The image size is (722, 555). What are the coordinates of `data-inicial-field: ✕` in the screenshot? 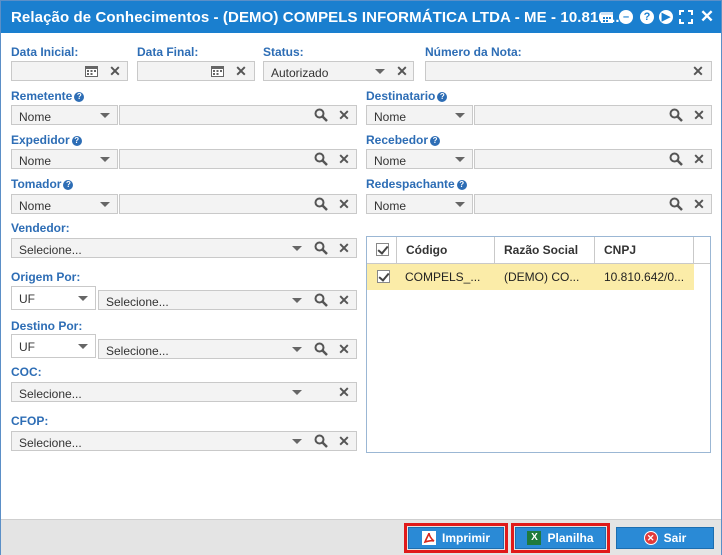 It's located at (69, 71).